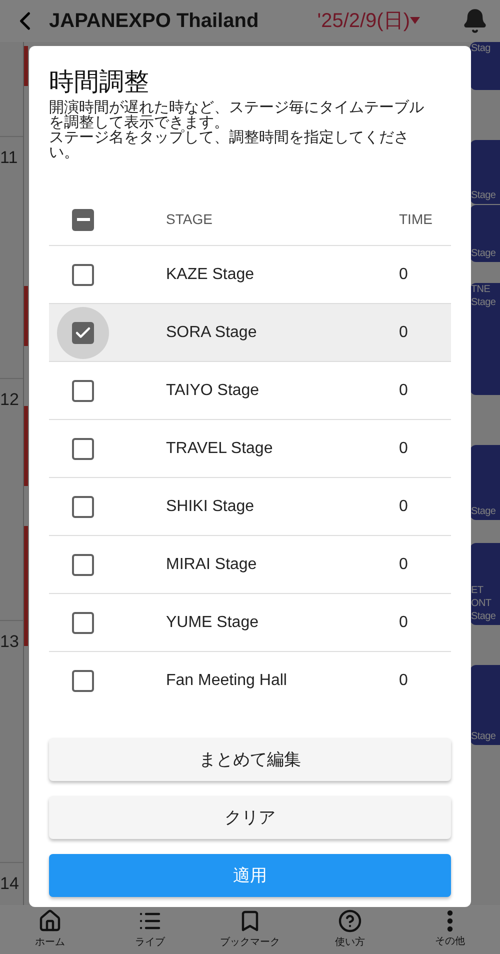 The height and width of the screenshot is (954, 500). I want to click on event-text: TNE, so click(481, 289).